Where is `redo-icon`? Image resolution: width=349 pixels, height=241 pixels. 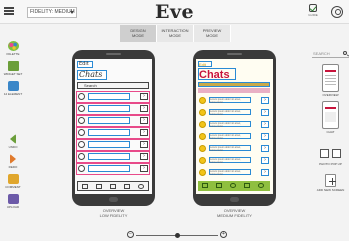
redo-icon is located at coordinates (13, 159).